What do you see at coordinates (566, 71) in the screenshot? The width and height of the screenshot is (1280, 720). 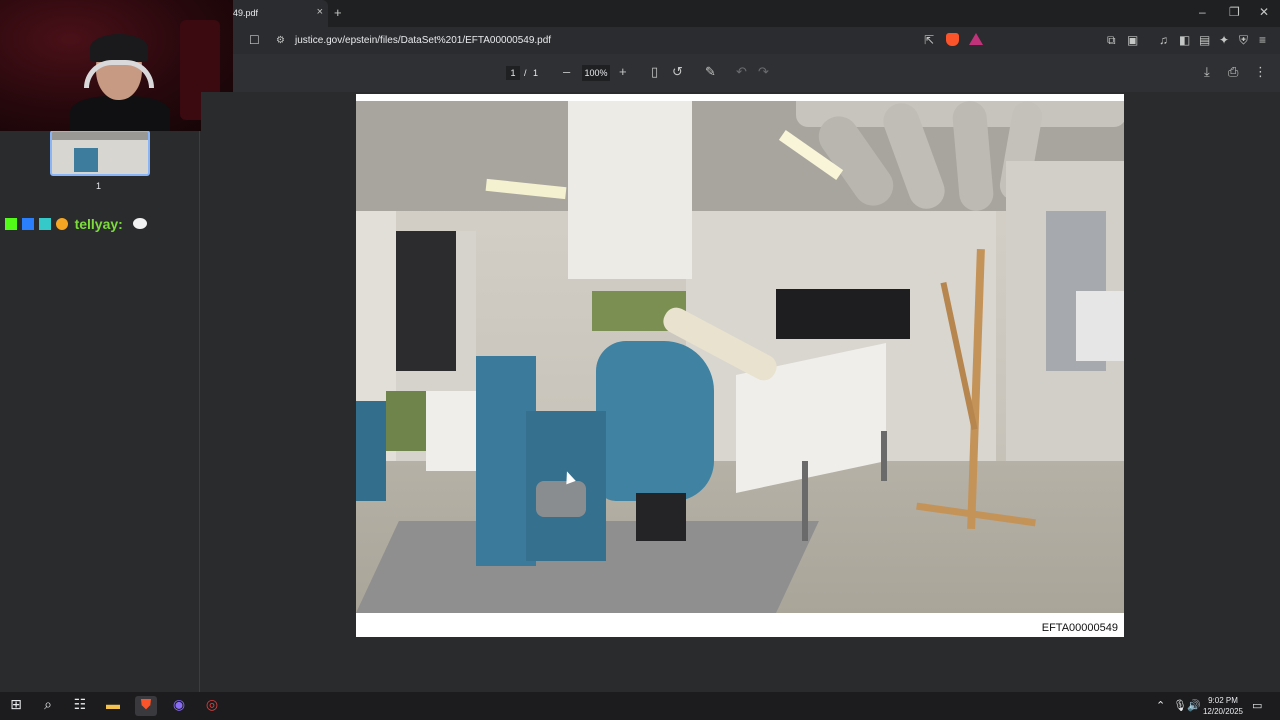 I see `zoom-out-button: –` at bounding box center [566, 71].